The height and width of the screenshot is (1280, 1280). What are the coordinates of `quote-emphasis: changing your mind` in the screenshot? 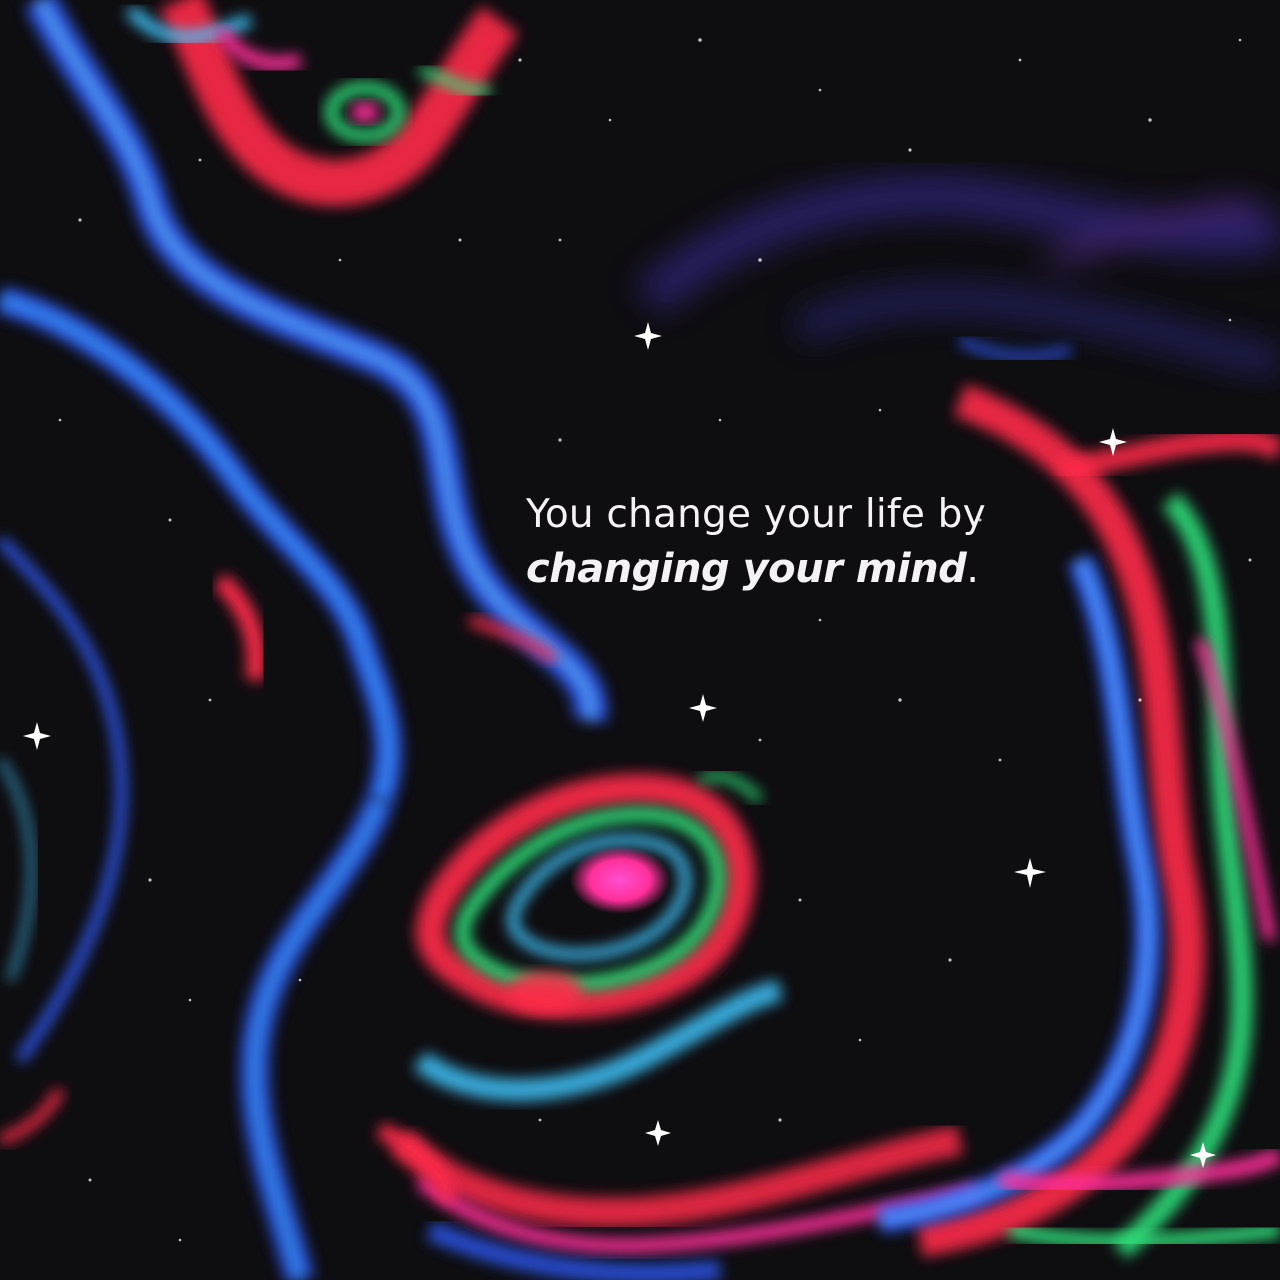 It's located at (746, 569).